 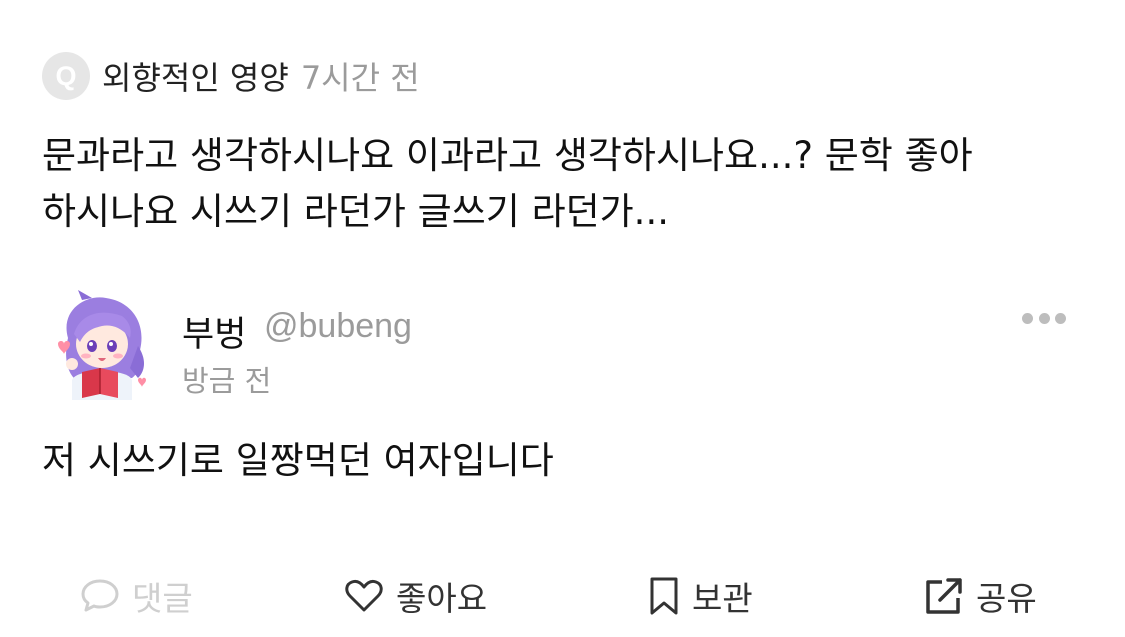 I want to click on more-options-icon, so click(x=1044, y=318).